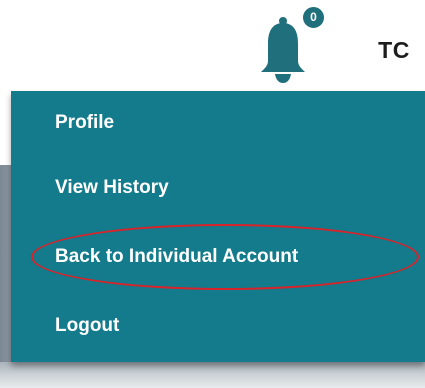  Describe the element at coordinates (212, 375) in the screenshot. I see `background-content` at that location.